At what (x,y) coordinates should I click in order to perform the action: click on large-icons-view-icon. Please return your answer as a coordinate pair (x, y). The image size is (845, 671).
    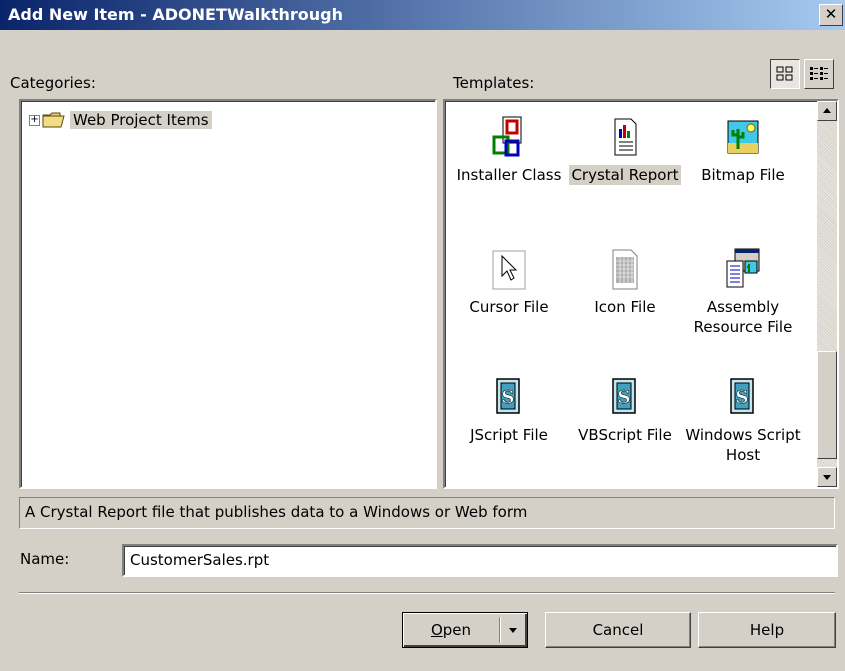
    Looking at the image, I should click on (784, 73).